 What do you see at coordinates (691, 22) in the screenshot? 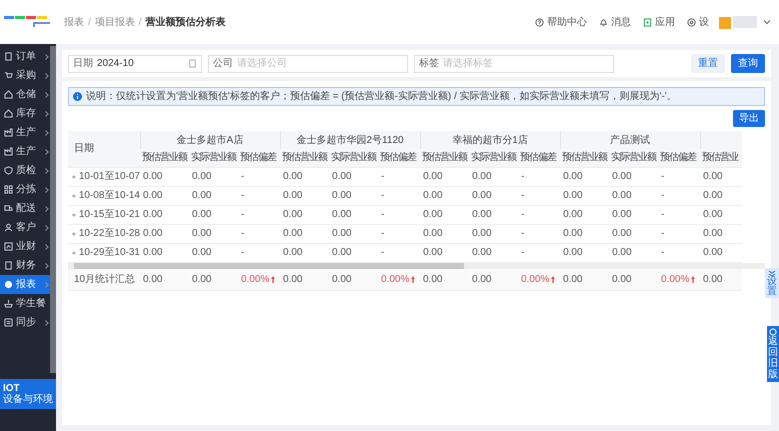
I see `settings-icon` at bounding box center [691, 22].